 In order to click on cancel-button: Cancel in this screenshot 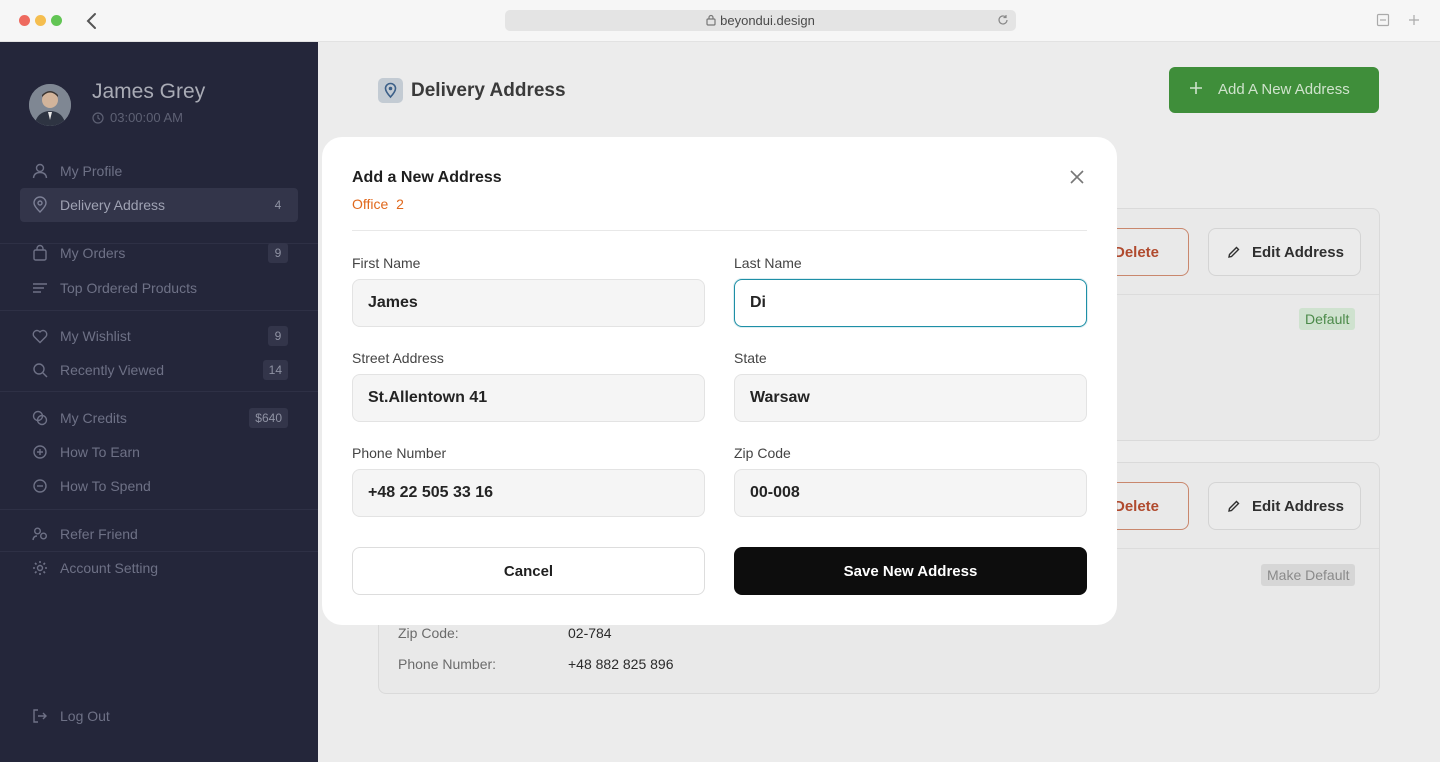, I will do `click(528, 571)`.